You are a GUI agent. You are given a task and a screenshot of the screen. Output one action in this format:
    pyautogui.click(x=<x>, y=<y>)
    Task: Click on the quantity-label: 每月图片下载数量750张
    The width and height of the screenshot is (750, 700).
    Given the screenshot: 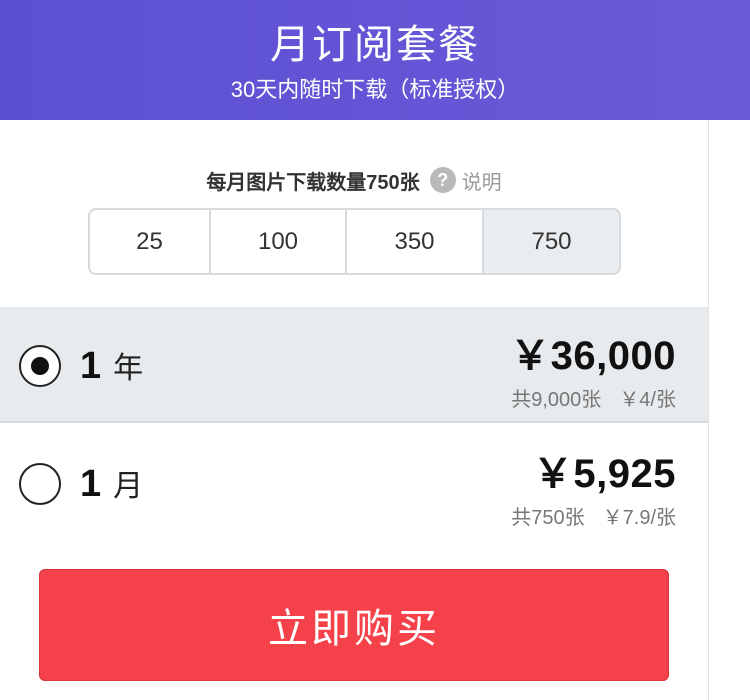 What is the action you would take?
    pyautogui.click(x=313, y=182)
    